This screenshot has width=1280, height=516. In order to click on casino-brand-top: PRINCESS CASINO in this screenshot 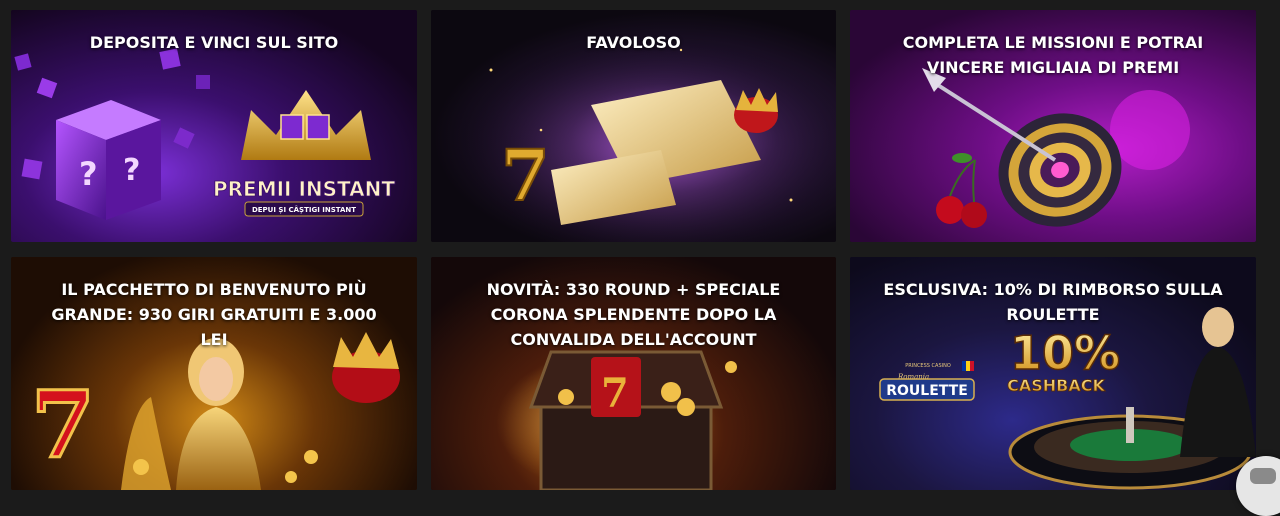, I will do `click(928, 366)`.